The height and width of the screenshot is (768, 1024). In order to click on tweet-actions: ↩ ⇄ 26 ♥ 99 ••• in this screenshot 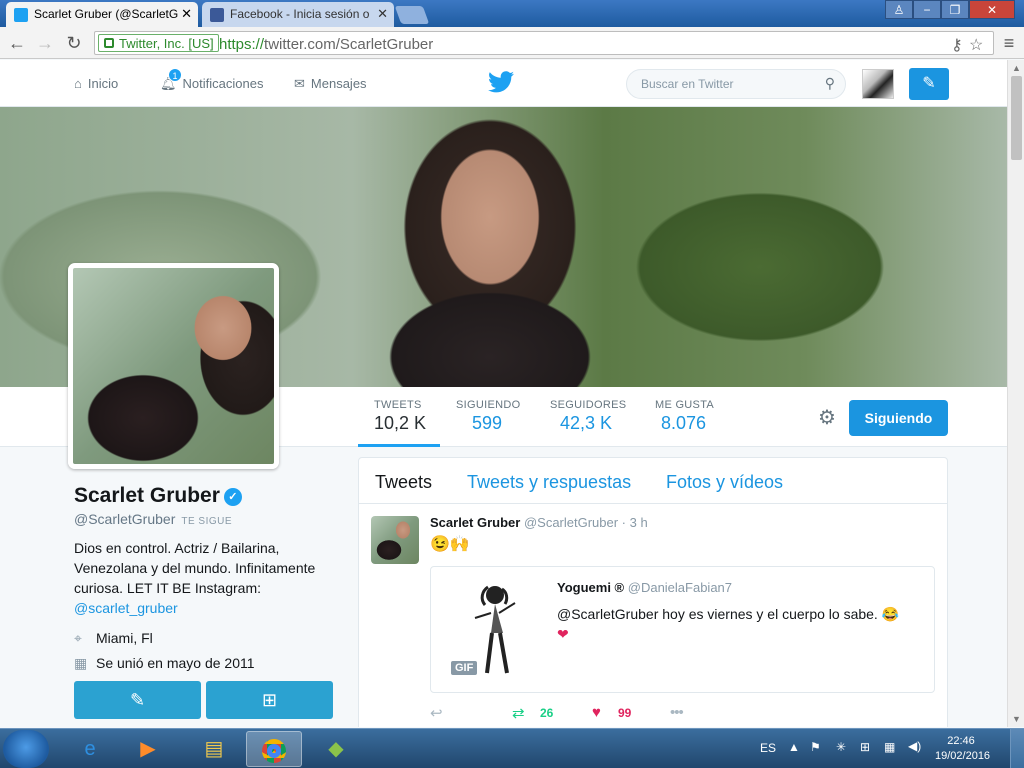, I will do `click(682, 714)`.